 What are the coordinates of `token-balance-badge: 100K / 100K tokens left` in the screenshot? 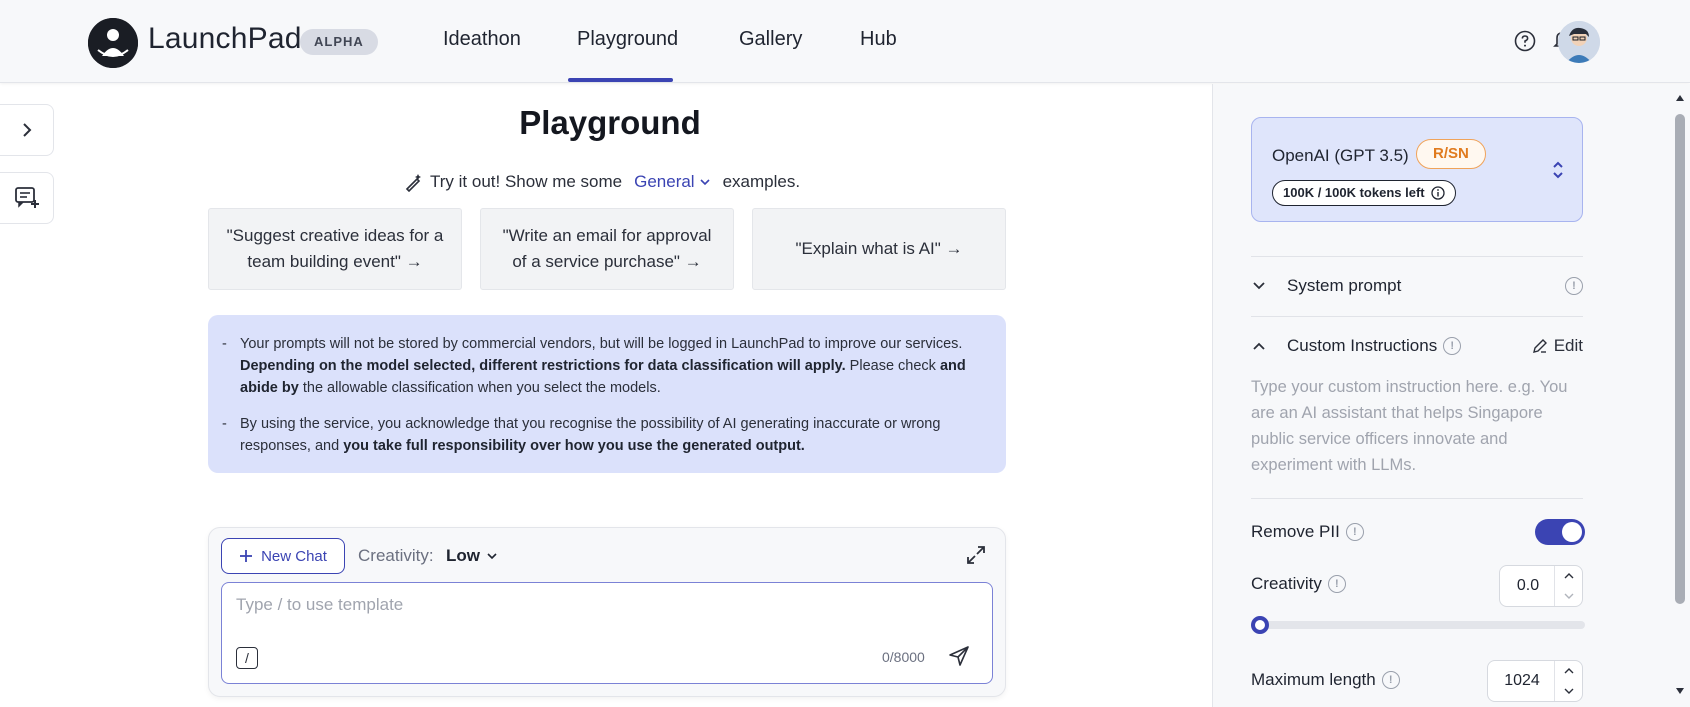 It's located at (1364, 193).